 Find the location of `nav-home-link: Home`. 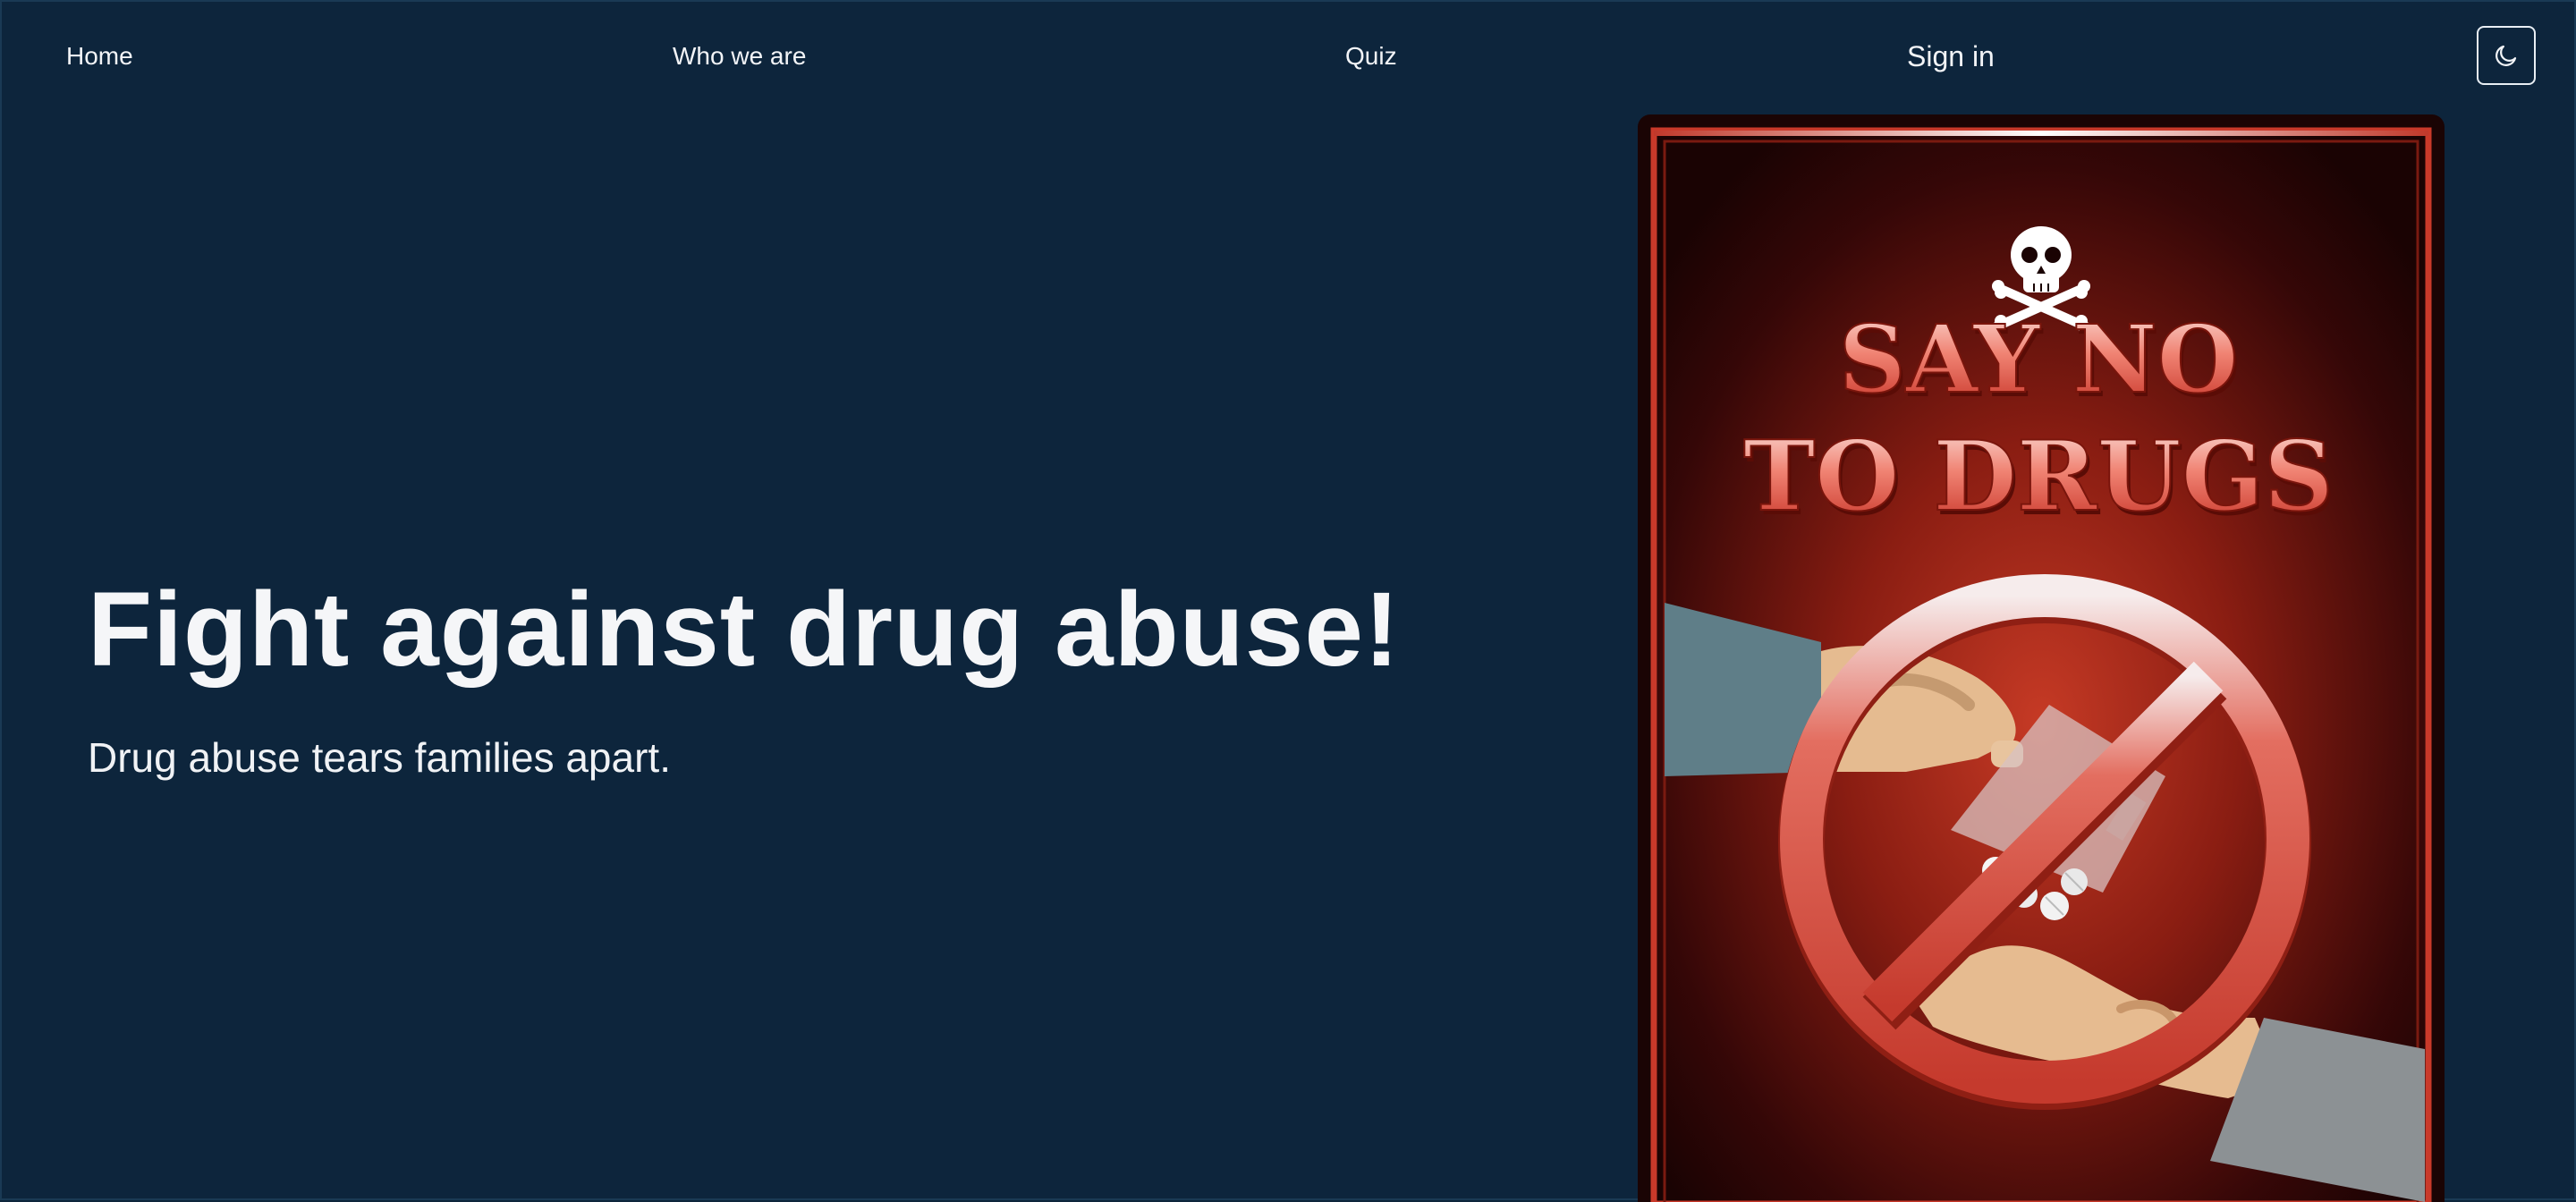

nav-home-link: Home is located at coordinates (99, 56).